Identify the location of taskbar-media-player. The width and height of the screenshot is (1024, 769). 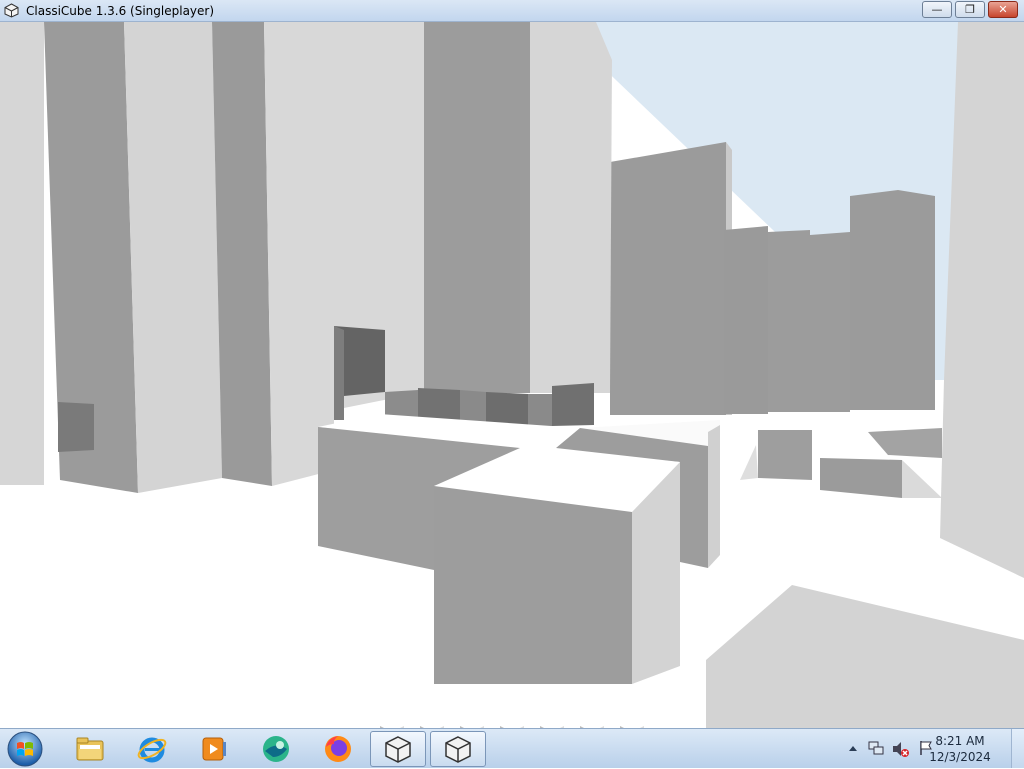
(214, 749).